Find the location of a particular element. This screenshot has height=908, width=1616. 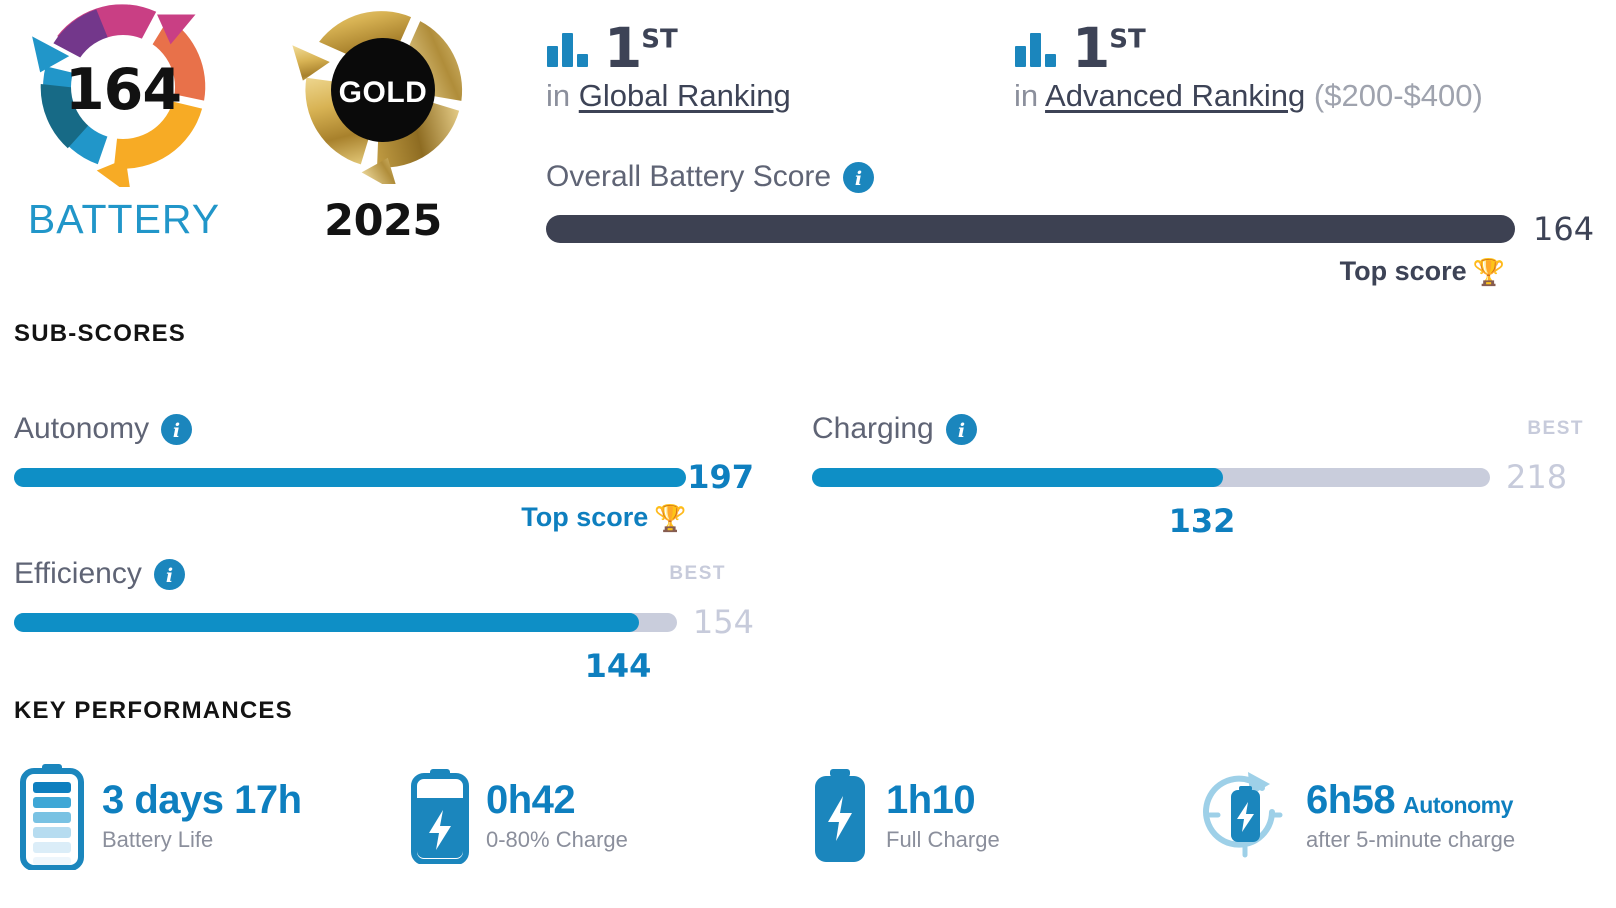

efficiency-best-value: 154 is located at coordinates (723, 622).